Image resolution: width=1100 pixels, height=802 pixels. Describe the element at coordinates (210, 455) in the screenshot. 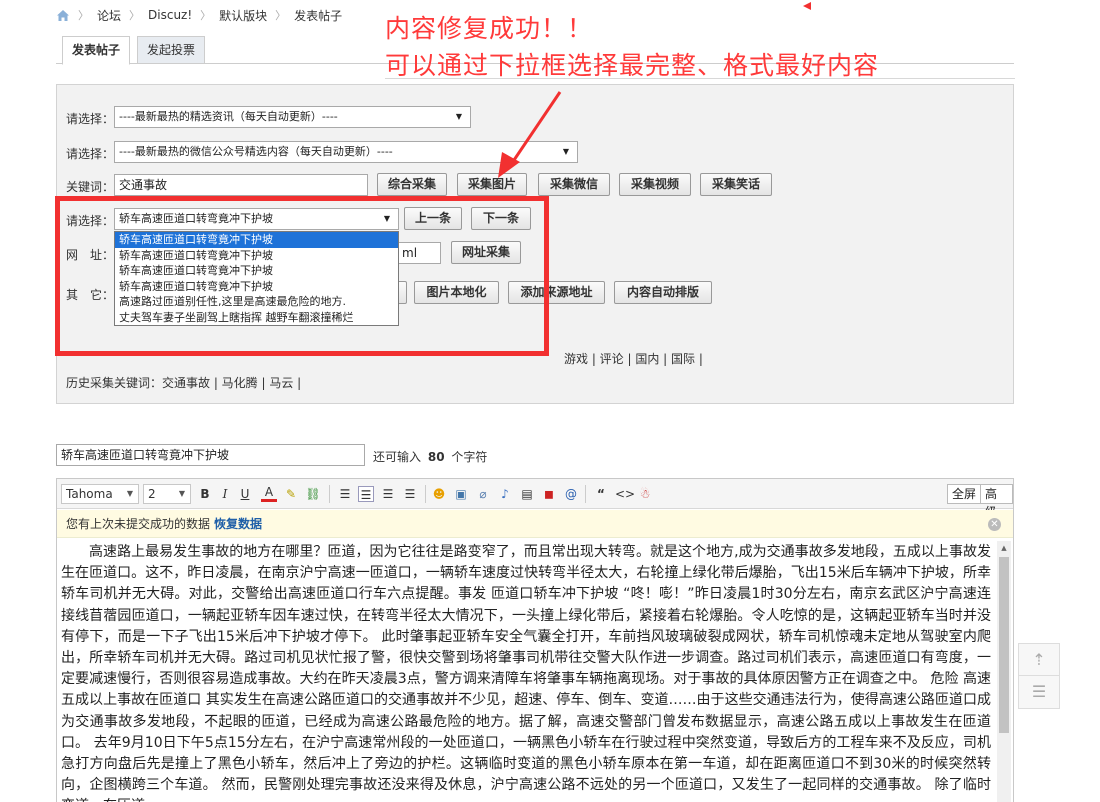

I see `post-title-input: 轿车高速匝道口转弯竟冲下护坡` at that location.